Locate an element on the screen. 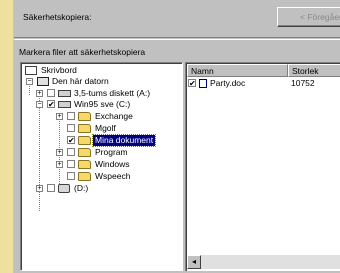 Image resolution: width=340 pixels, height=273 pixels. tree-item-d-drive: + (D:) is located at coordinates (98, 188).